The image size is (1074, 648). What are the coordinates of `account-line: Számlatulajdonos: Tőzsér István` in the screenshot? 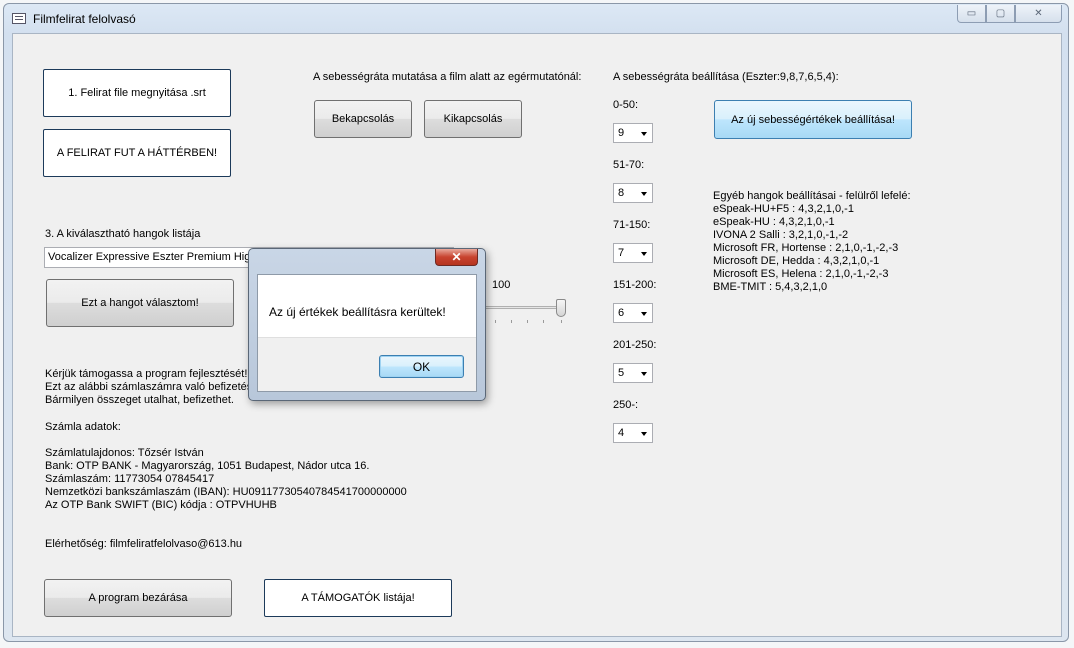 It's located at (124, 453).